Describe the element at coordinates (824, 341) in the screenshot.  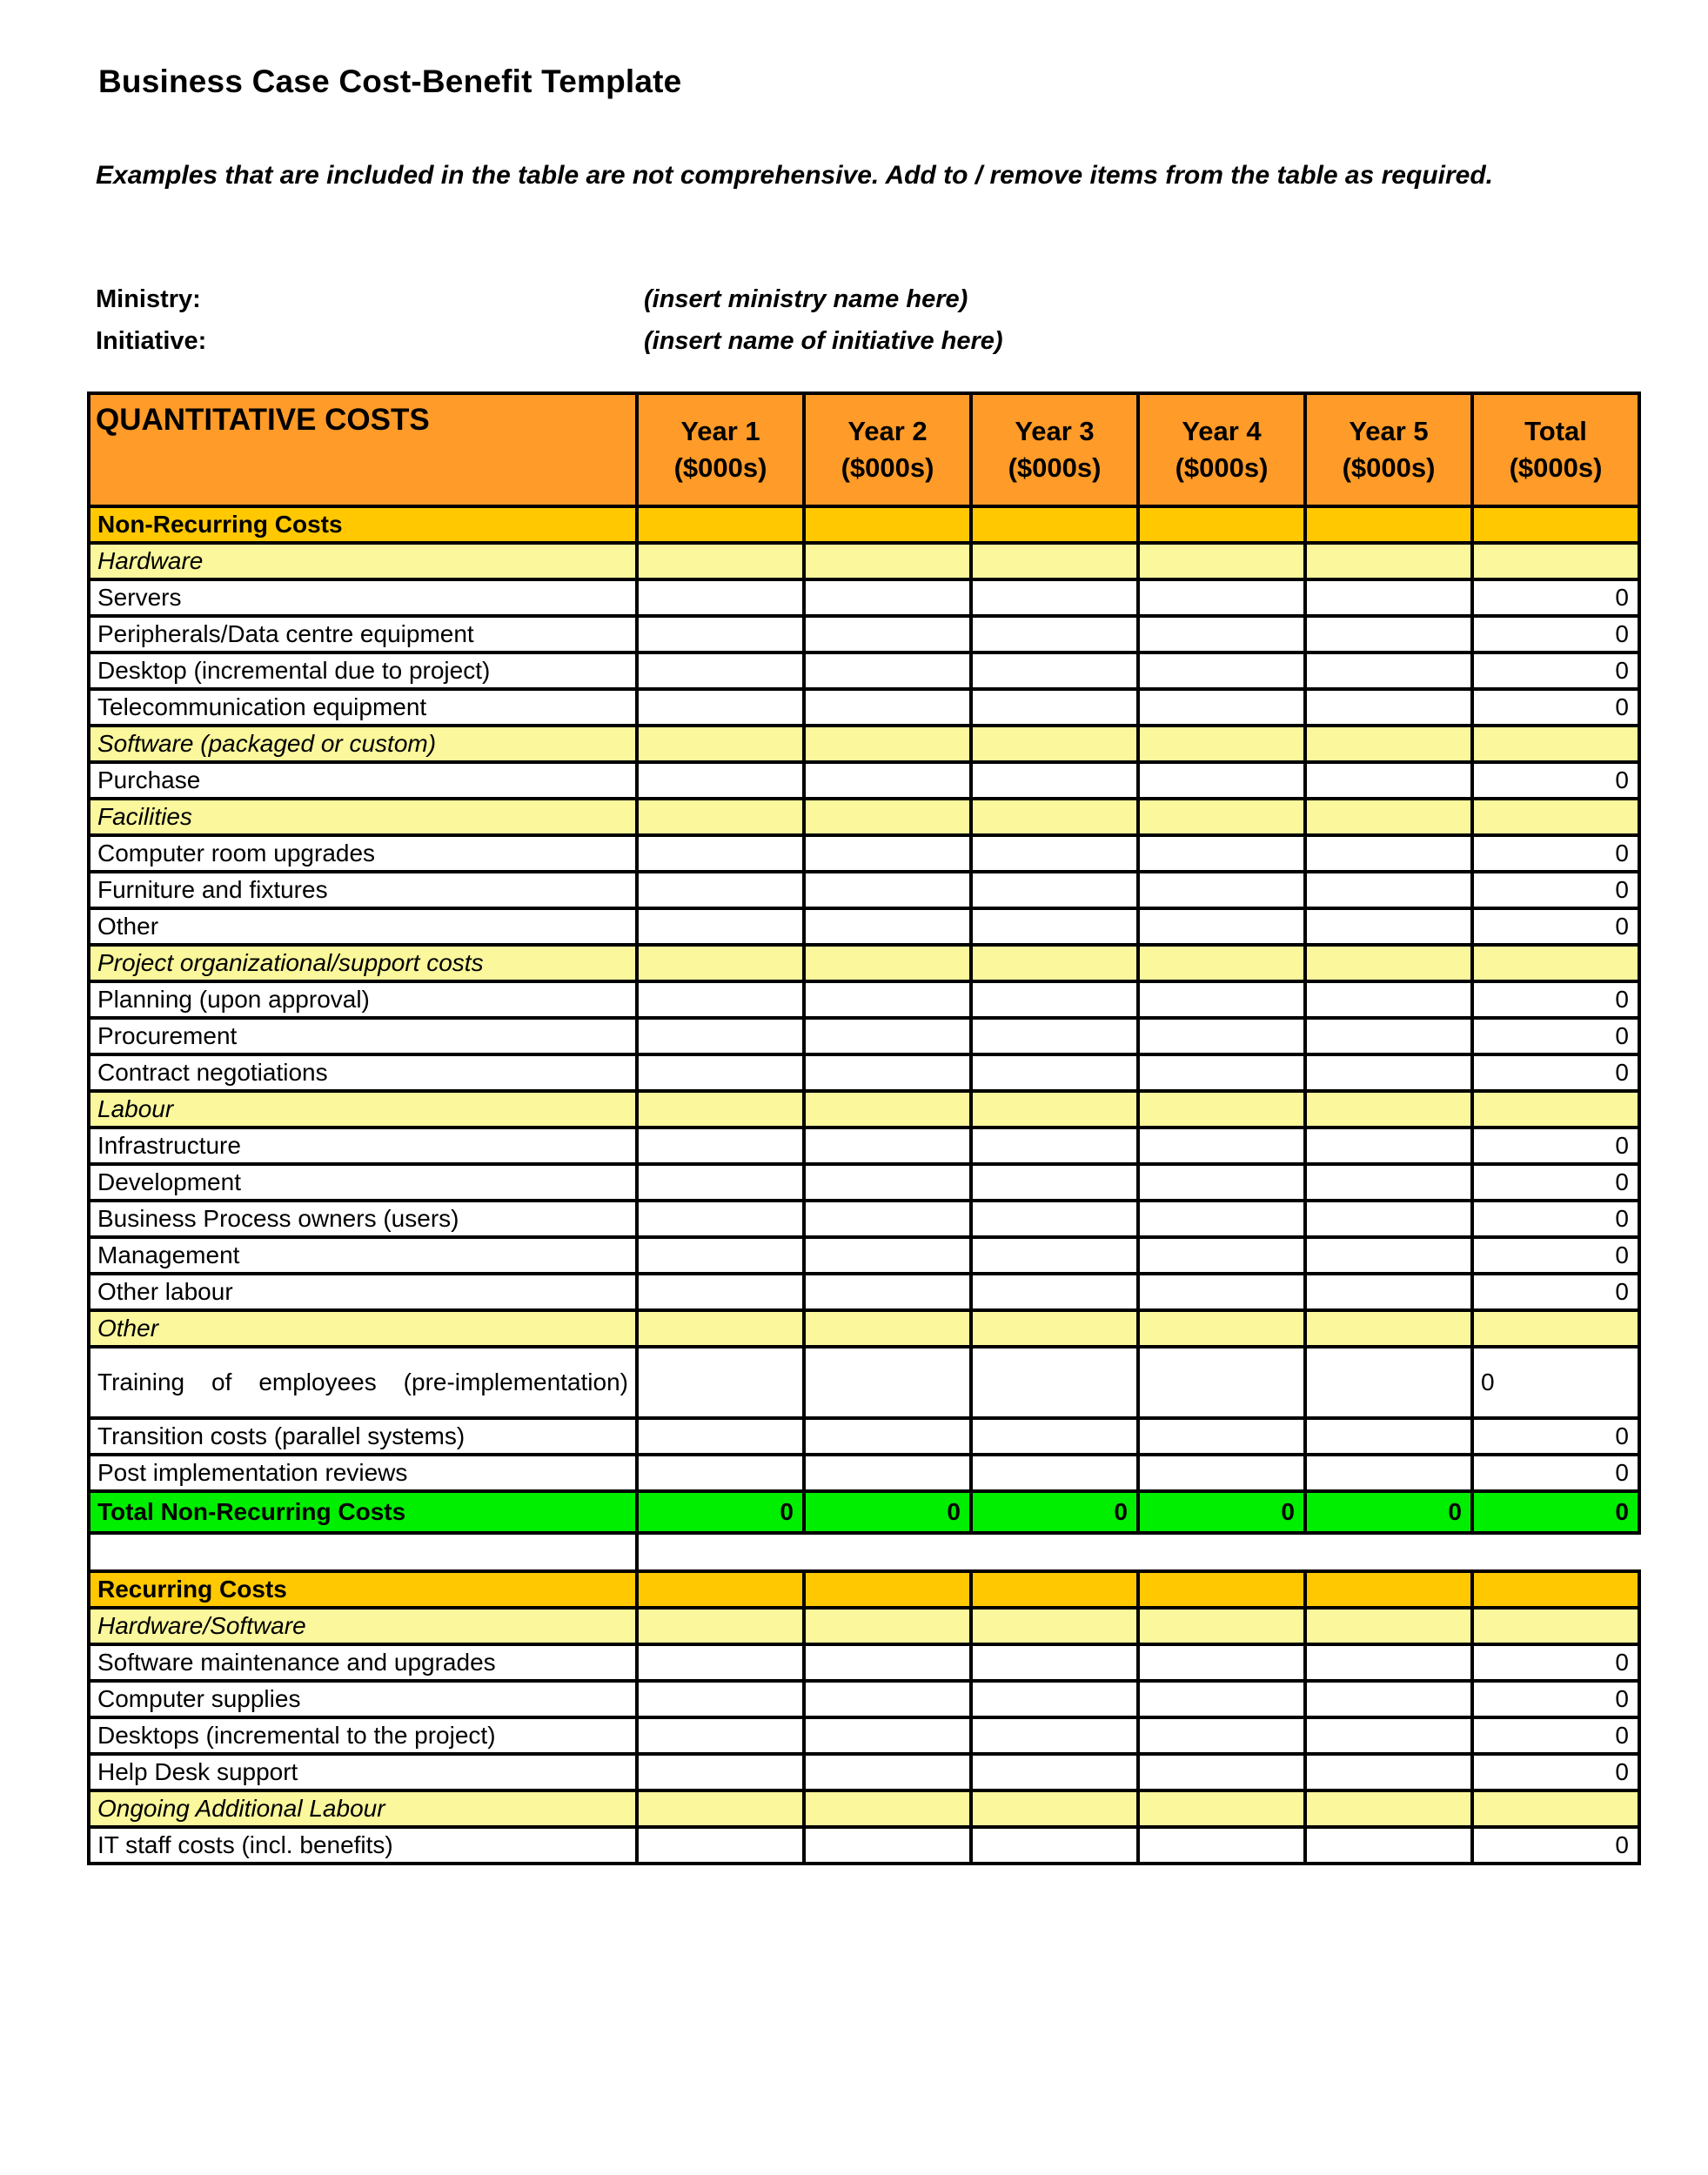
I see `initiative-value: (insert name of initiative here)` at that location.